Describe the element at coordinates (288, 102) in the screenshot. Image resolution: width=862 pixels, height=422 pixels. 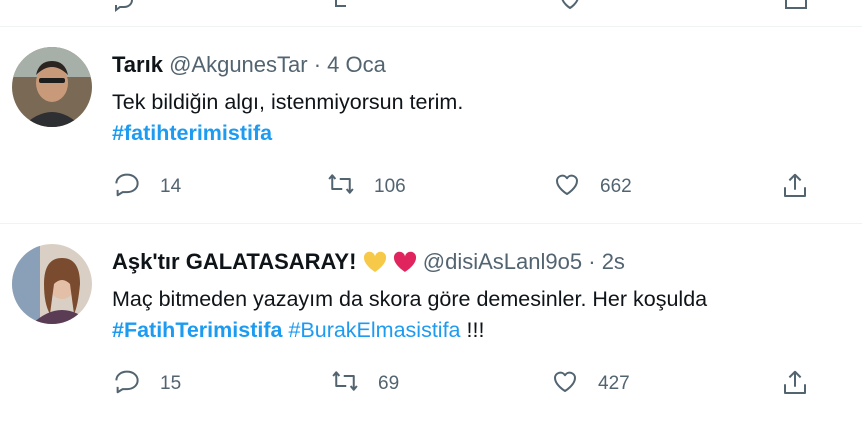
I see `tweet-text: Tek bildiğin algı, istenmiyorsun terim.` at that location.